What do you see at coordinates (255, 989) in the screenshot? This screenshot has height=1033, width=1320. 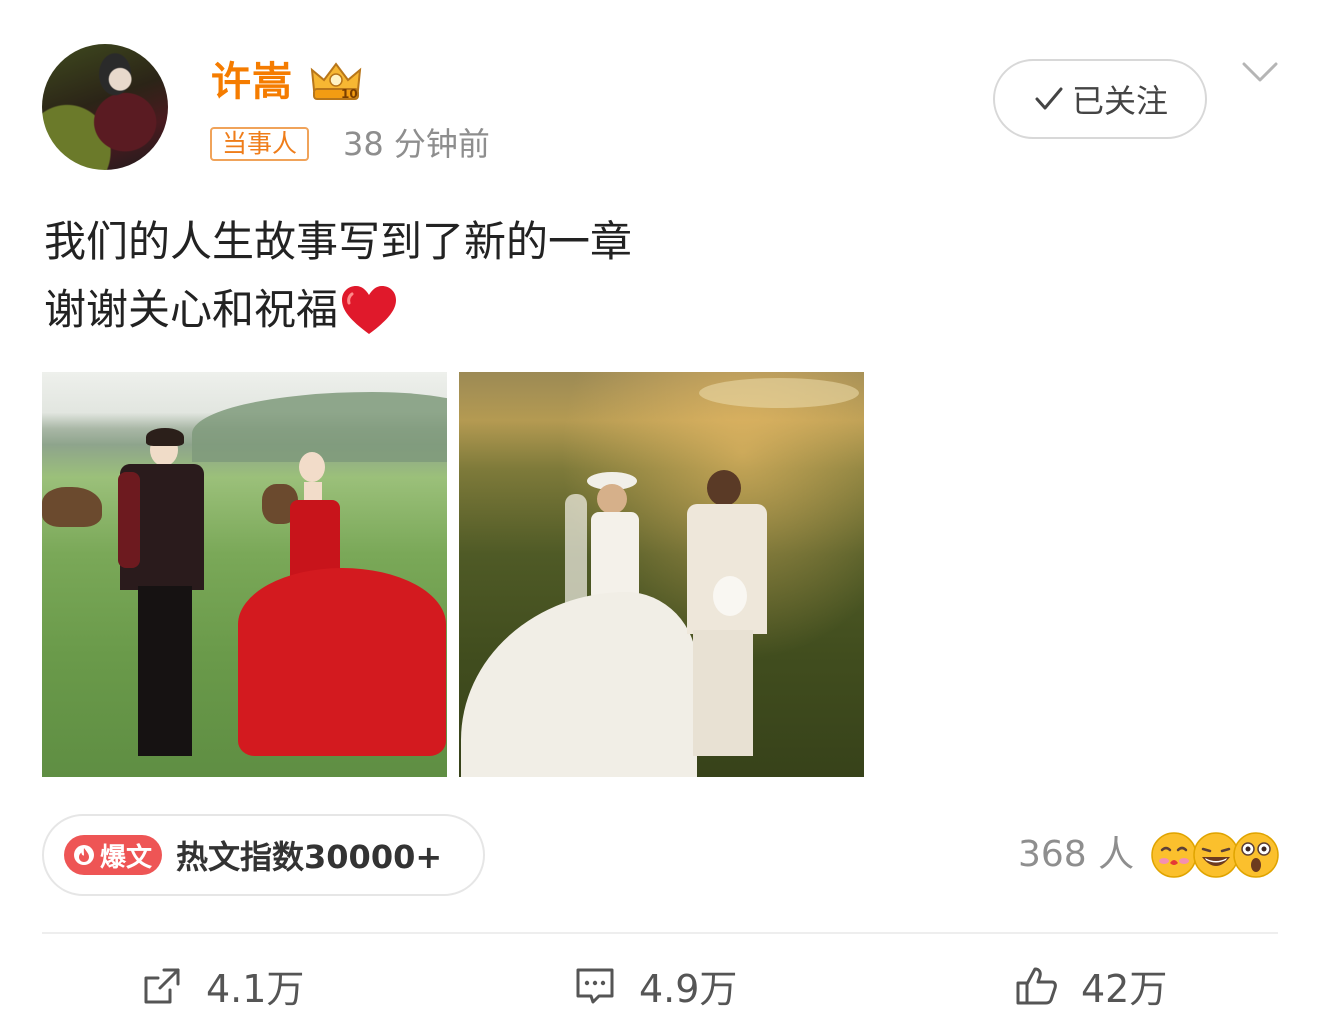 I see `repost-count: 4.1万` at bounding box center [255, 989].